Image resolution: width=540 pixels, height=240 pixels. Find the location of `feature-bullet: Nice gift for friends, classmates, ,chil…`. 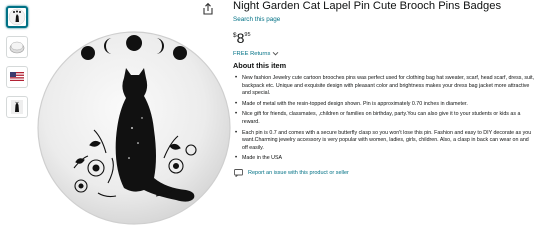

feature-bullet: Nice gift for friends, classmates, ,chil… is located at coordinates (386, 118).